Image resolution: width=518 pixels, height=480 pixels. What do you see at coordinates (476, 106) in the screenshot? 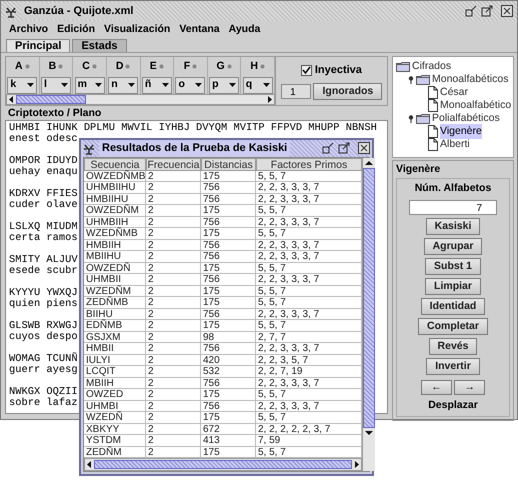
I see `tree-item: Monoalfabético` at bounding box center [476, 106].